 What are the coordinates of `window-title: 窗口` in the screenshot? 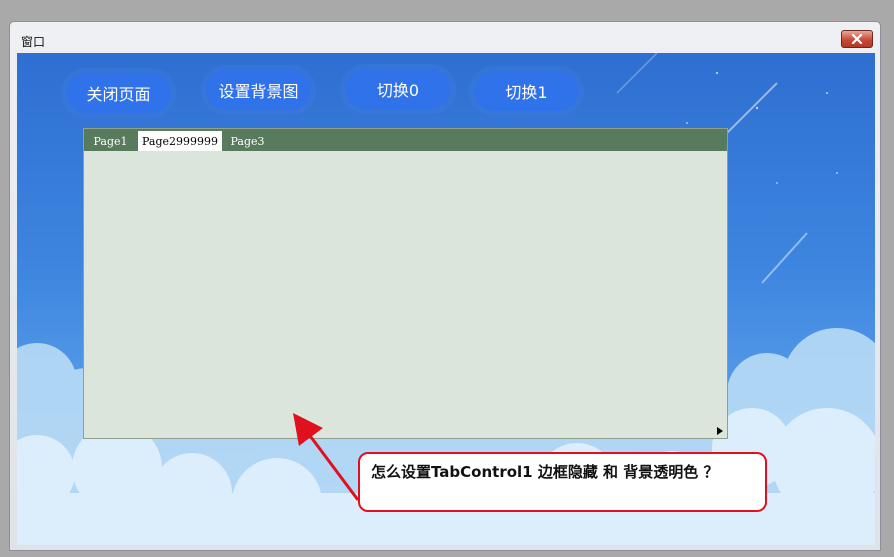 It's located at (33, 42).